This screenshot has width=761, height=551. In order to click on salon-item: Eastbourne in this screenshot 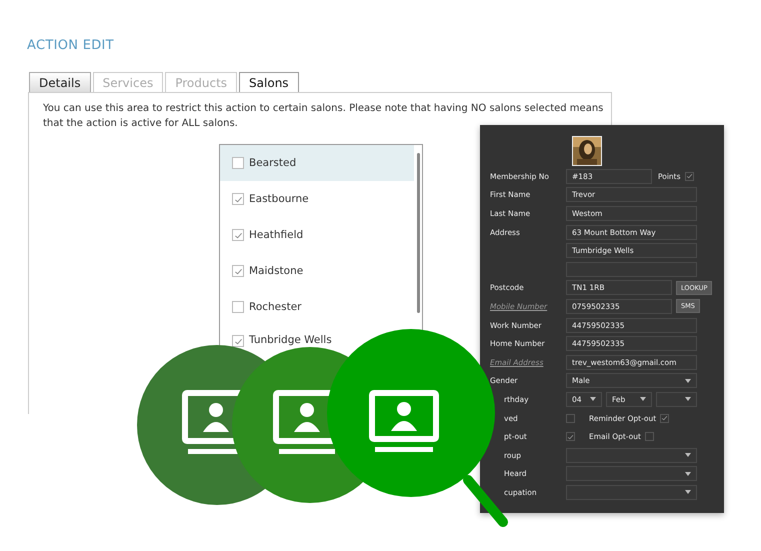, I will do `click(317, 199)`.